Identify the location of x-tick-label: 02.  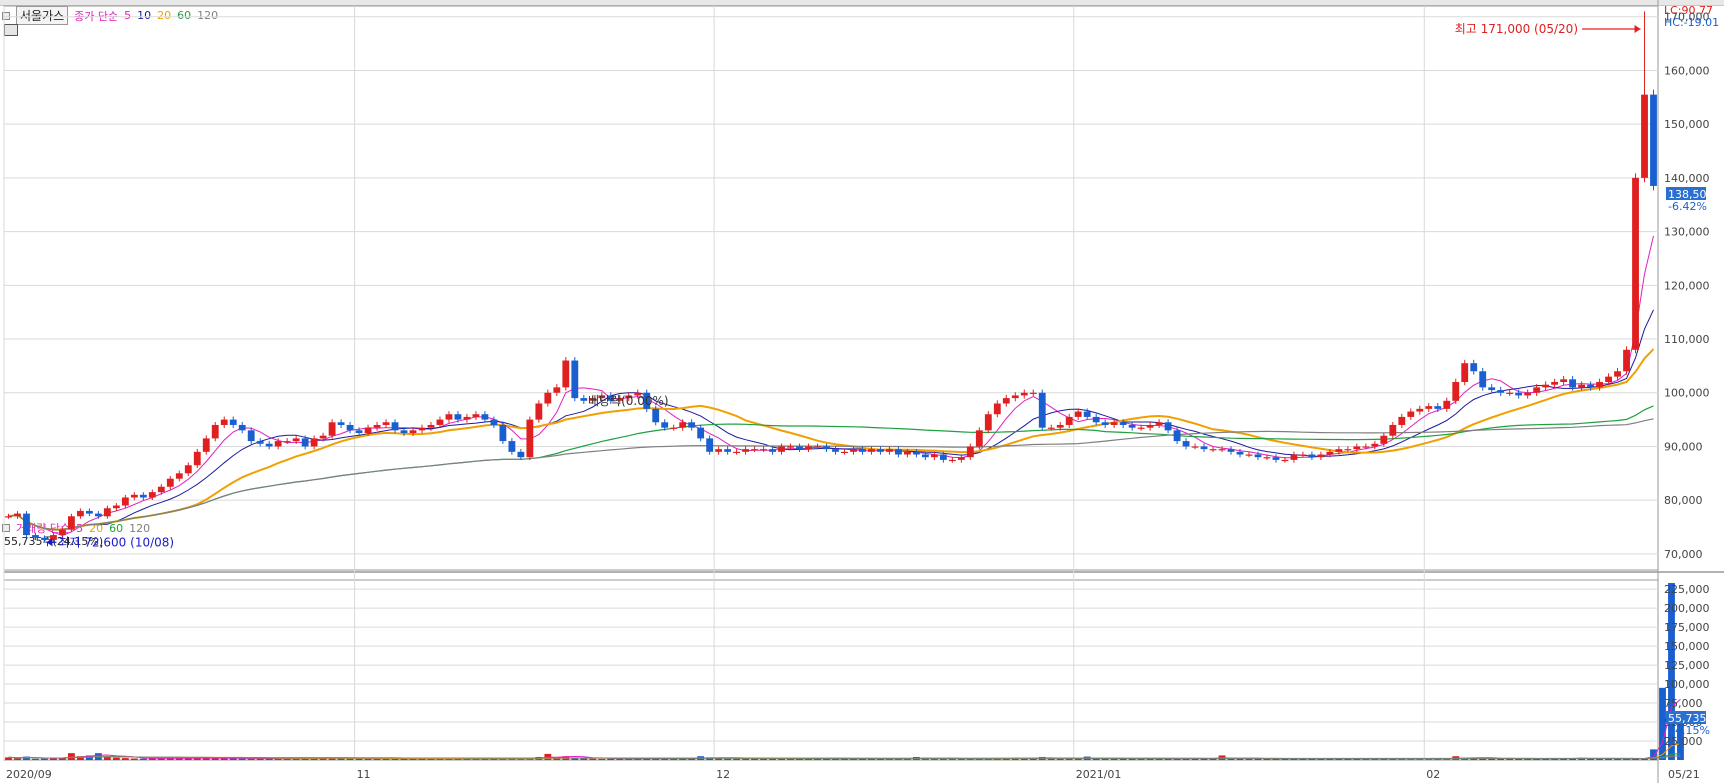
(1433, 774).